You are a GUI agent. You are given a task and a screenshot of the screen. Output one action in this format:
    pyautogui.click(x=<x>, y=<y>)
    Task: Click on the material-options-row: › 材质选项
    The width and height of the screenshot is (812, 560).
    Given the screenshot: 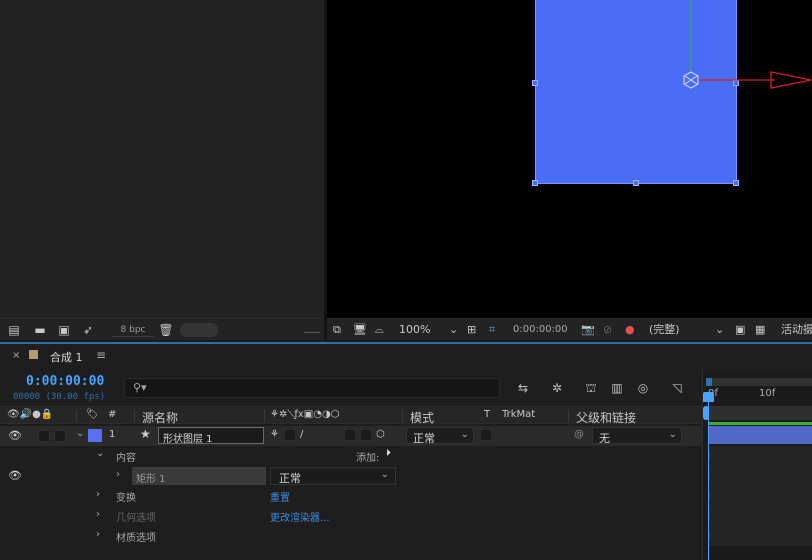 What is the action you would take?
    pyautogui.click(x=351, y=536)
    